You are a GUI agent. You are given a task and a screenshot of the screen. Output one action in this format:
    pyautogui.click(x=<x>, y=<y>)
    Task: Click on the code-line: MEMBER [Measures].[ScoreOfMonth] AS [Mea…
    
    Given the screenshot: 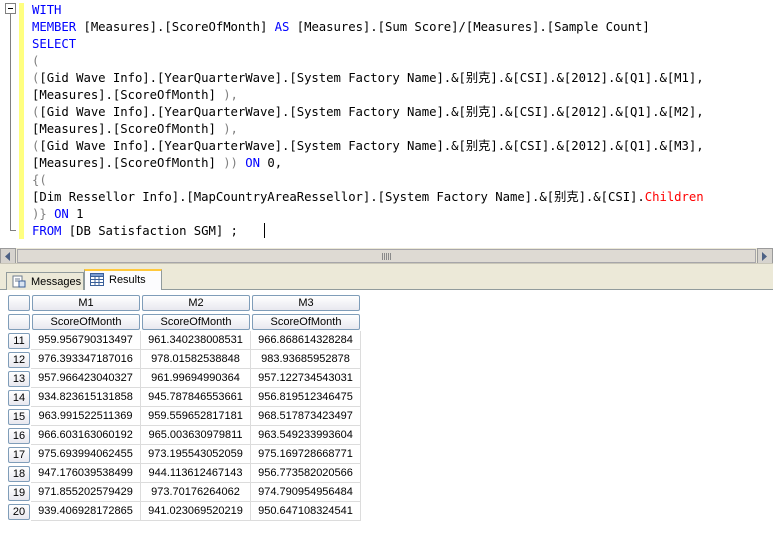 What is the action you would take?
    pyautogui.click(x=341, y=27)
    